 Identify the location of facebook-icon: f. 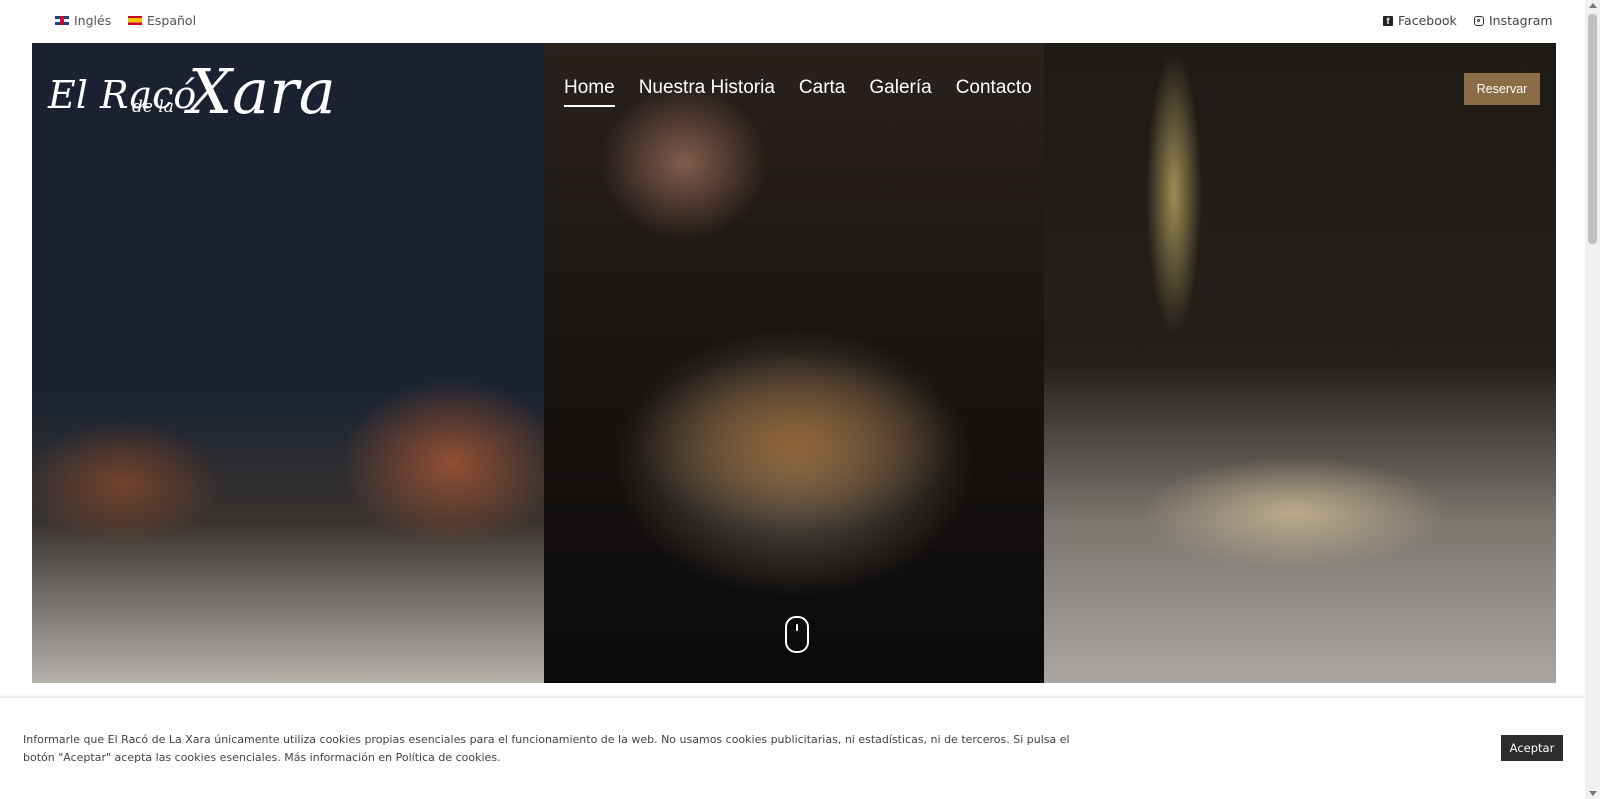
(1388, 20).